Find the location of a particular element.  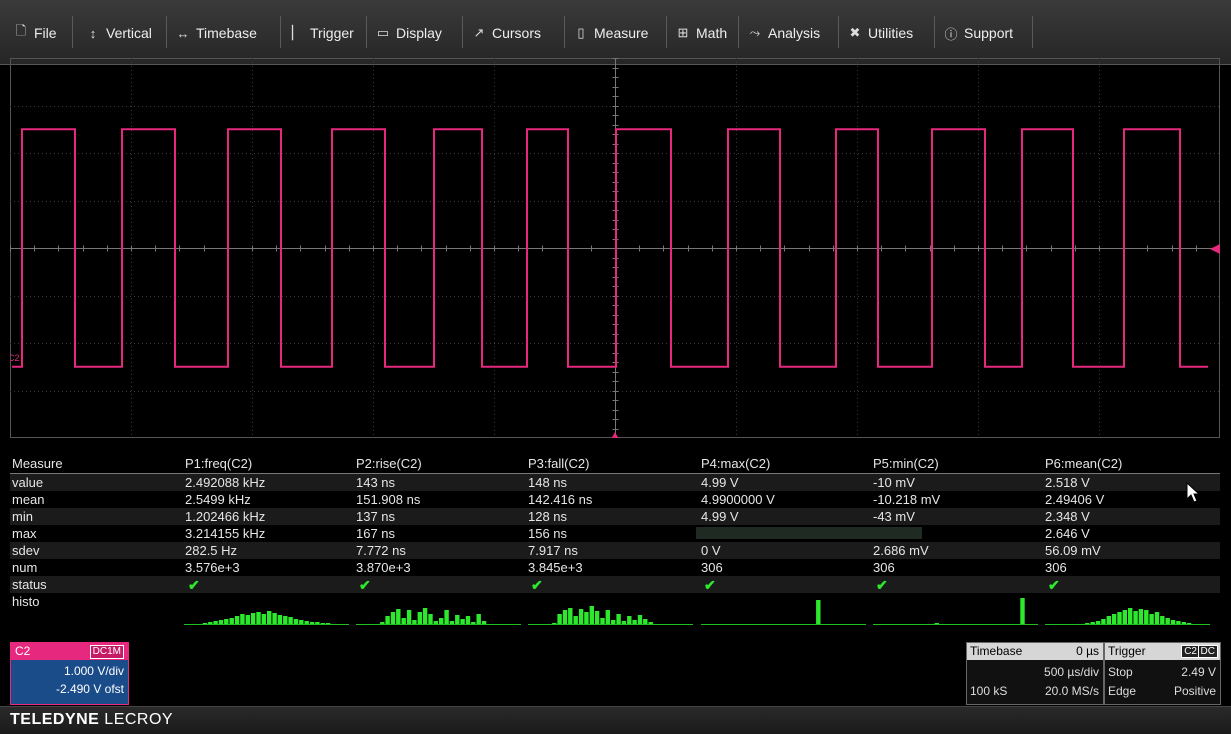

menu-cursors: ↗ Cursors is located at coordinates (506, 33).